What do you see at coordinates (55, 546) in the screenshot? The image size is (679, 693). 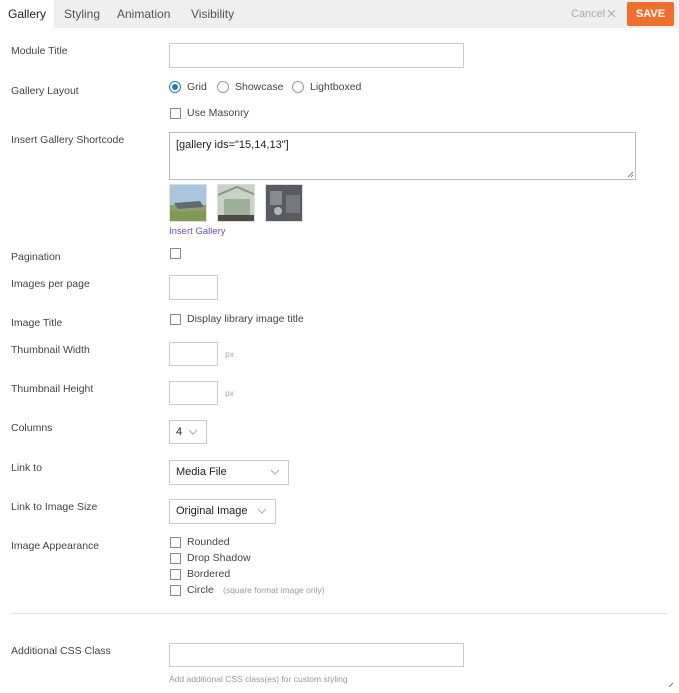 I see `image-appearance-label: Image Appearance` at bounding box center [55, 546].